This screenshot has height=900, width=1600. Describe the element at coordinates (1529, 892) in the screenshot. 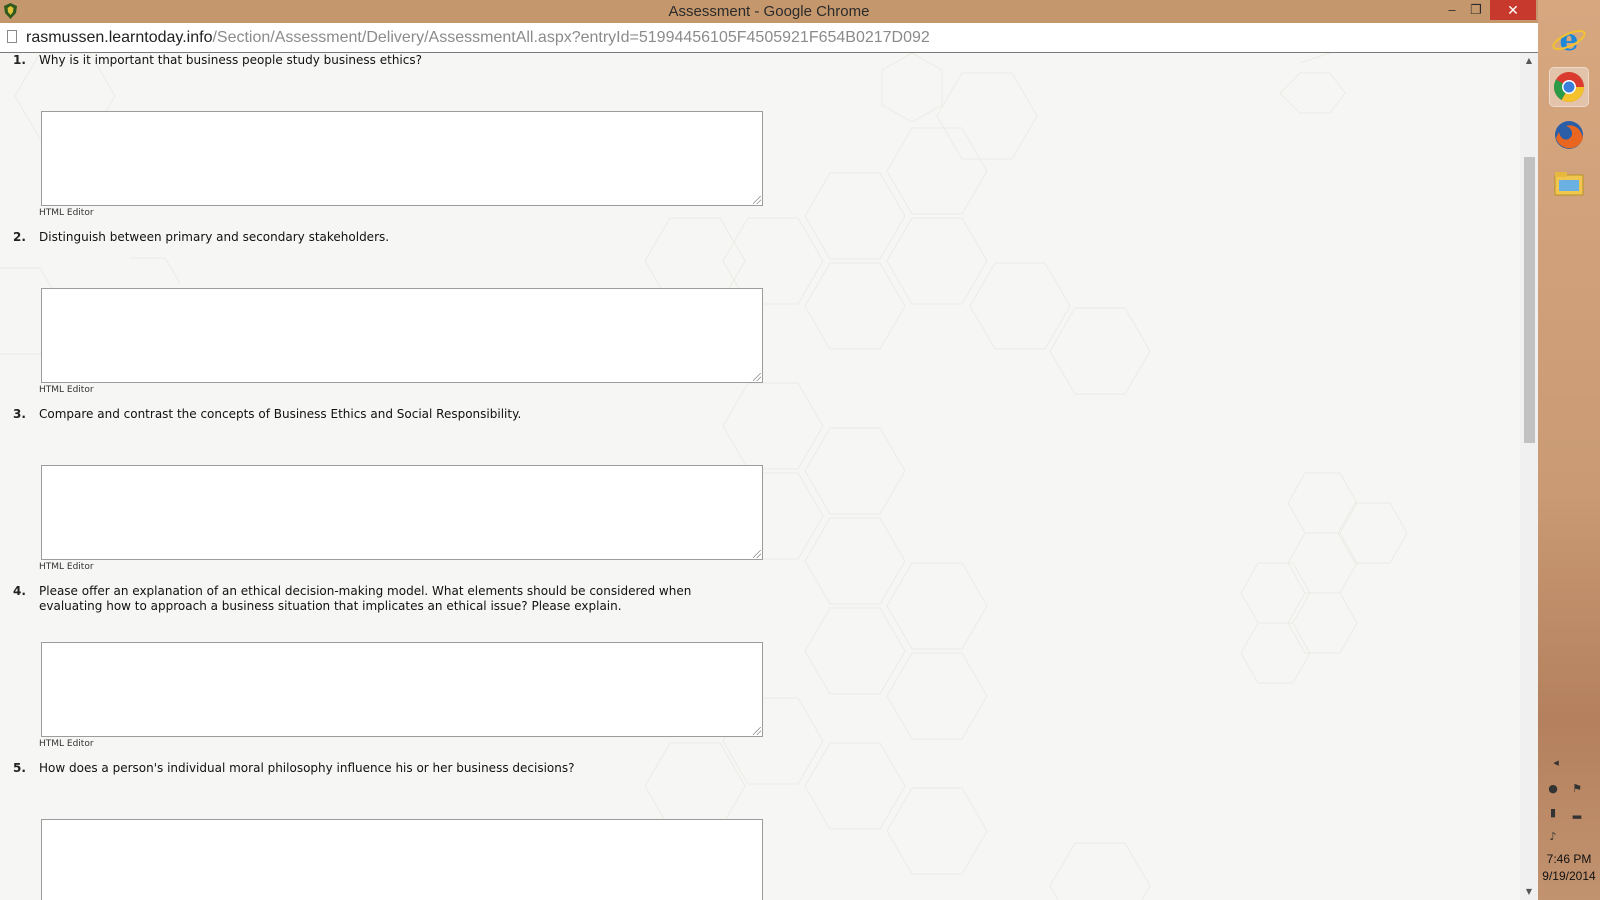

I see `scroll-down-arrow-icon: ▼` at that location.